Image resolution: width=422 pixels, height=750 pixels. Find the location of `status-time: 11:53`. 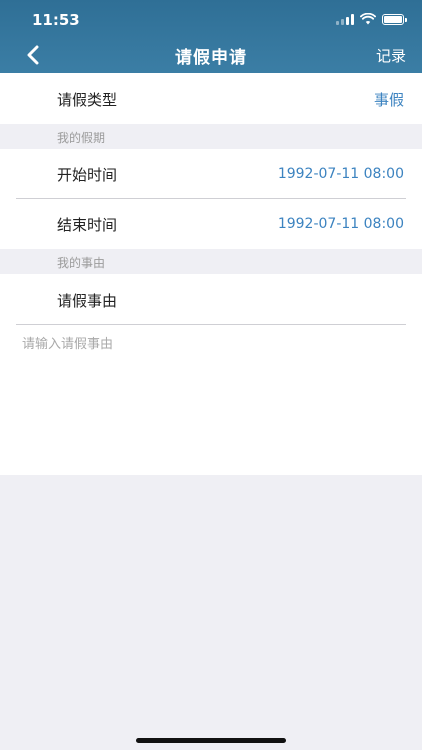

status-time: 11:53 is located at coordinates (56, 20).